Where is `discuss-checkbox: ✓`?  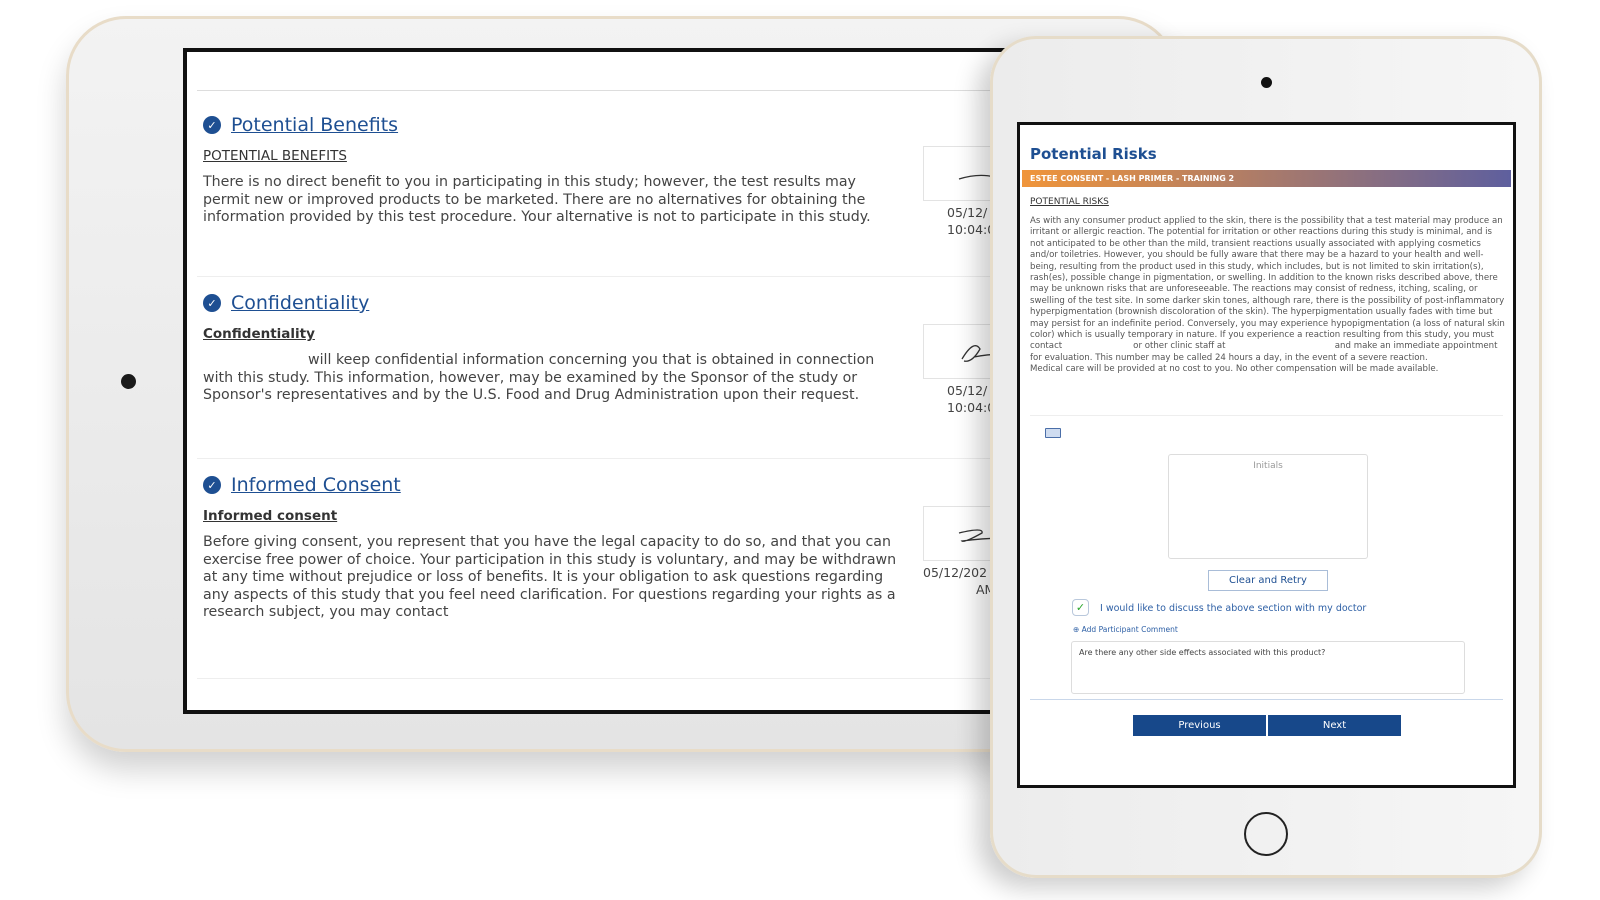 discuss-checkbox: ✓ is located at coordinates (1080, 607).